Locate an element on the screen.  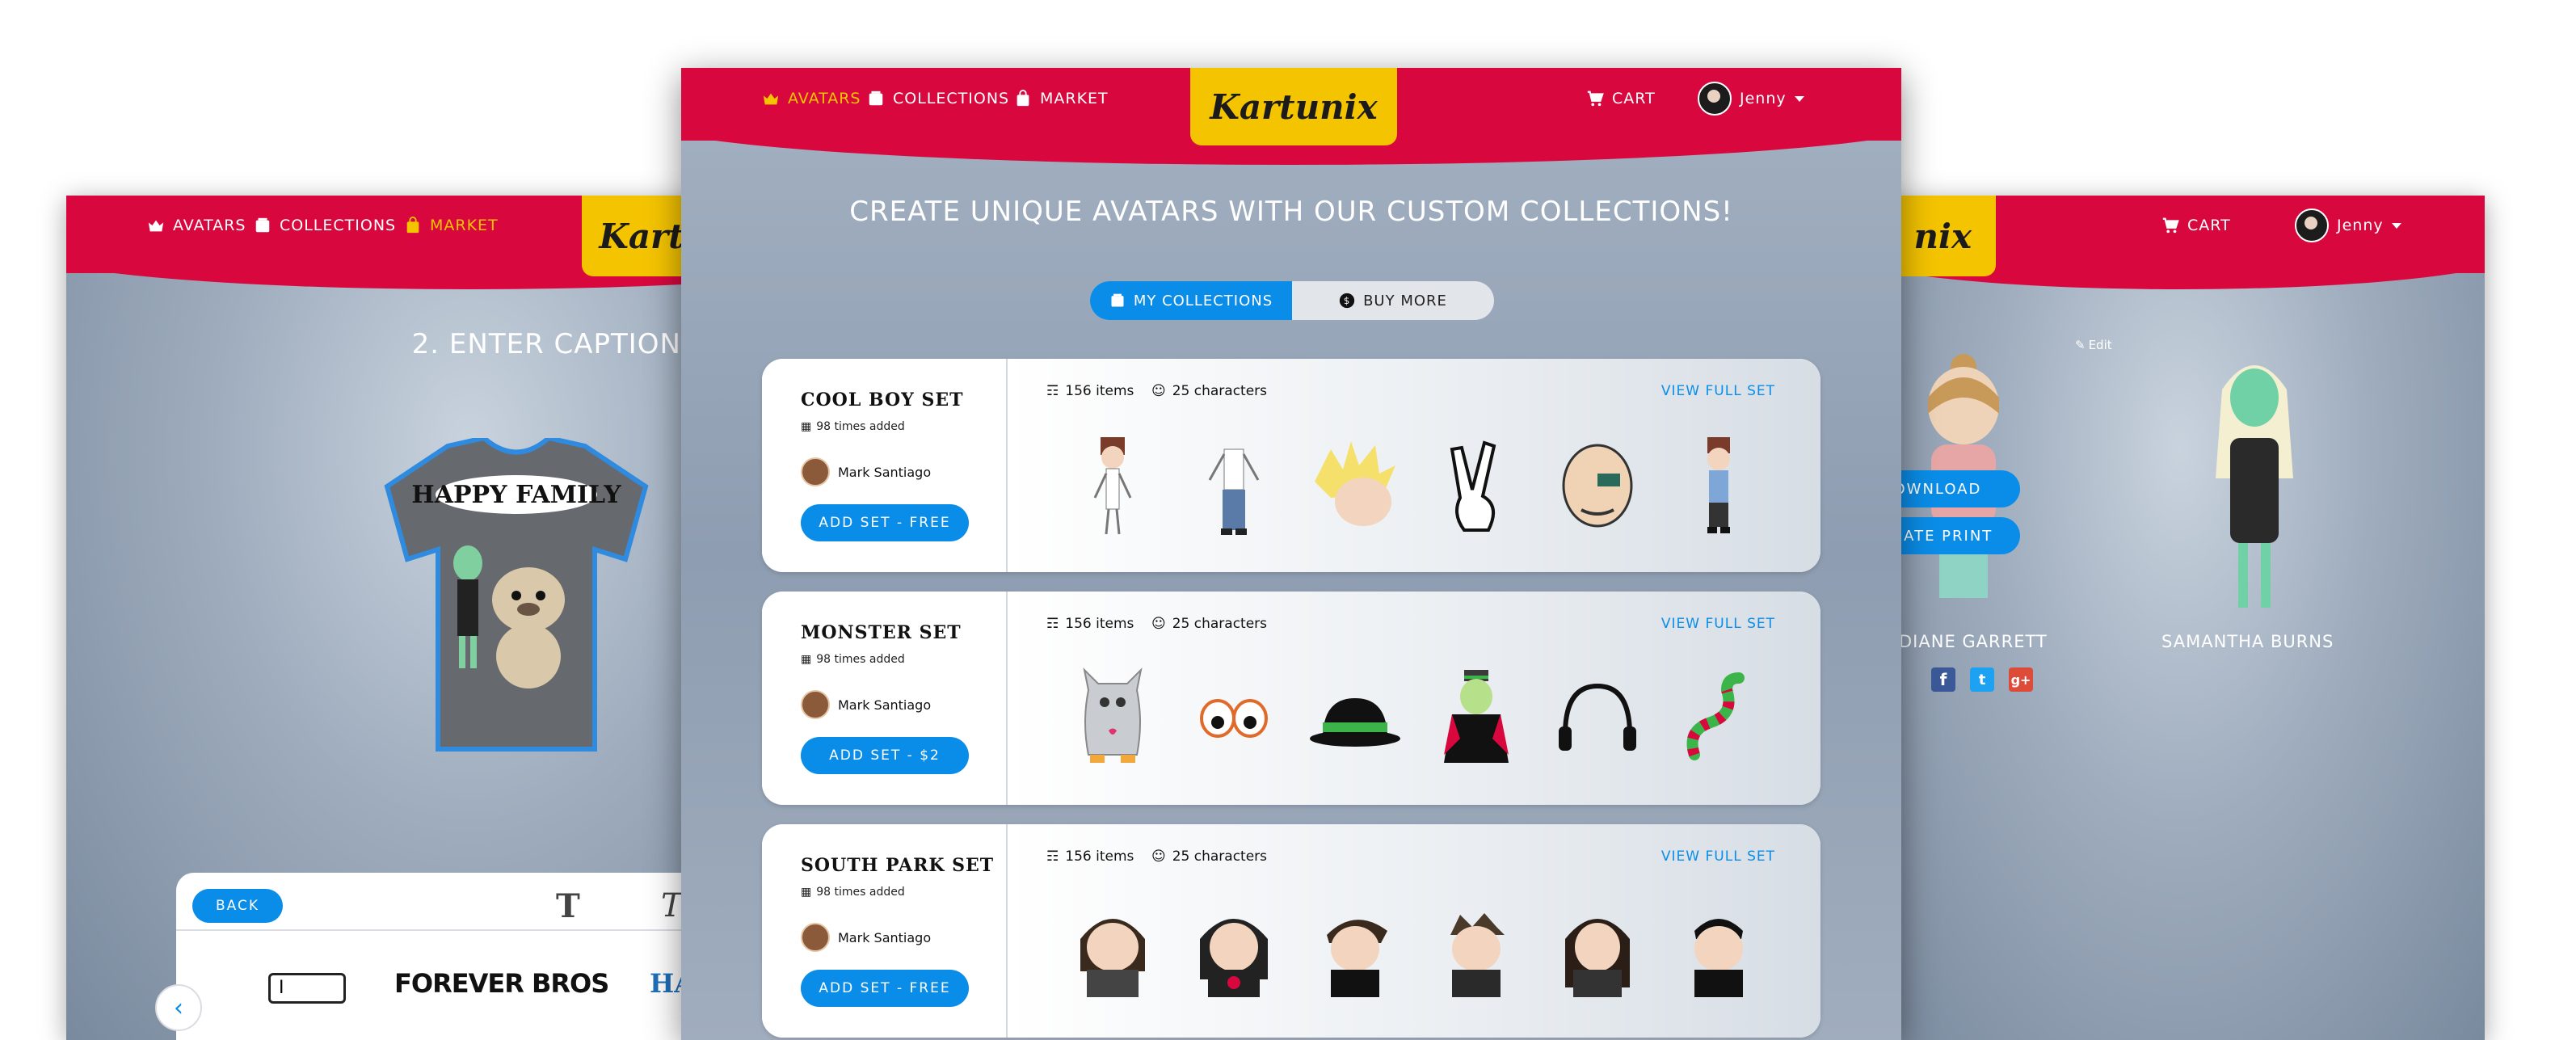
nav-avatars-center: AVATARS is located at coordinates (811, 99).